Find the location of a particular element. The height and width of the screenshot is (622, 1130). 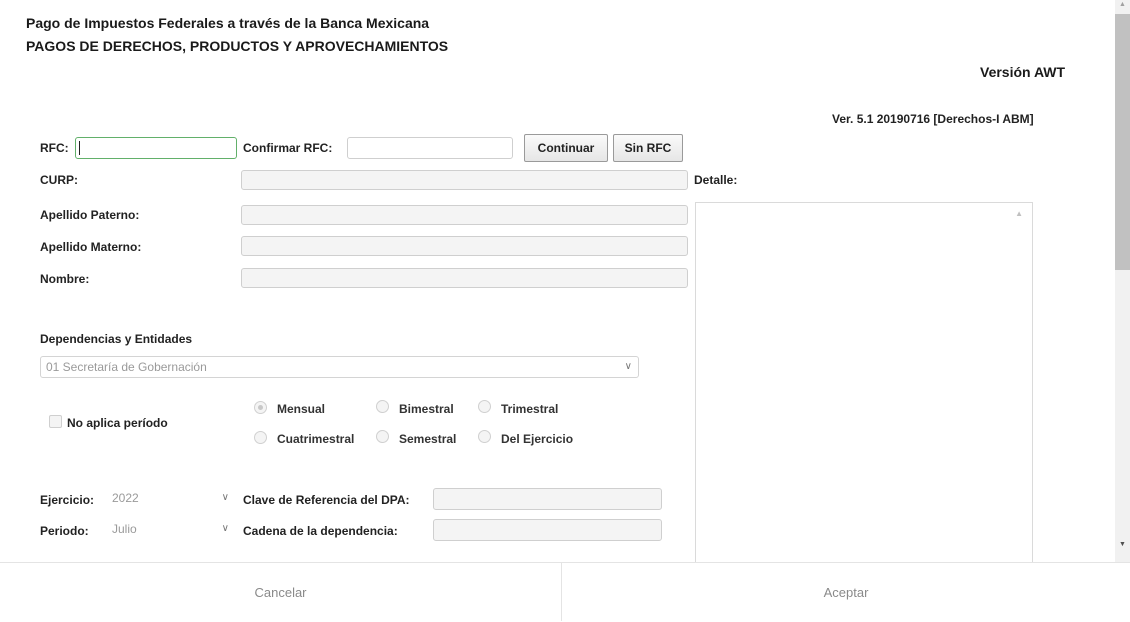

apellido-paterno-input is located at coordinates (464, 215).